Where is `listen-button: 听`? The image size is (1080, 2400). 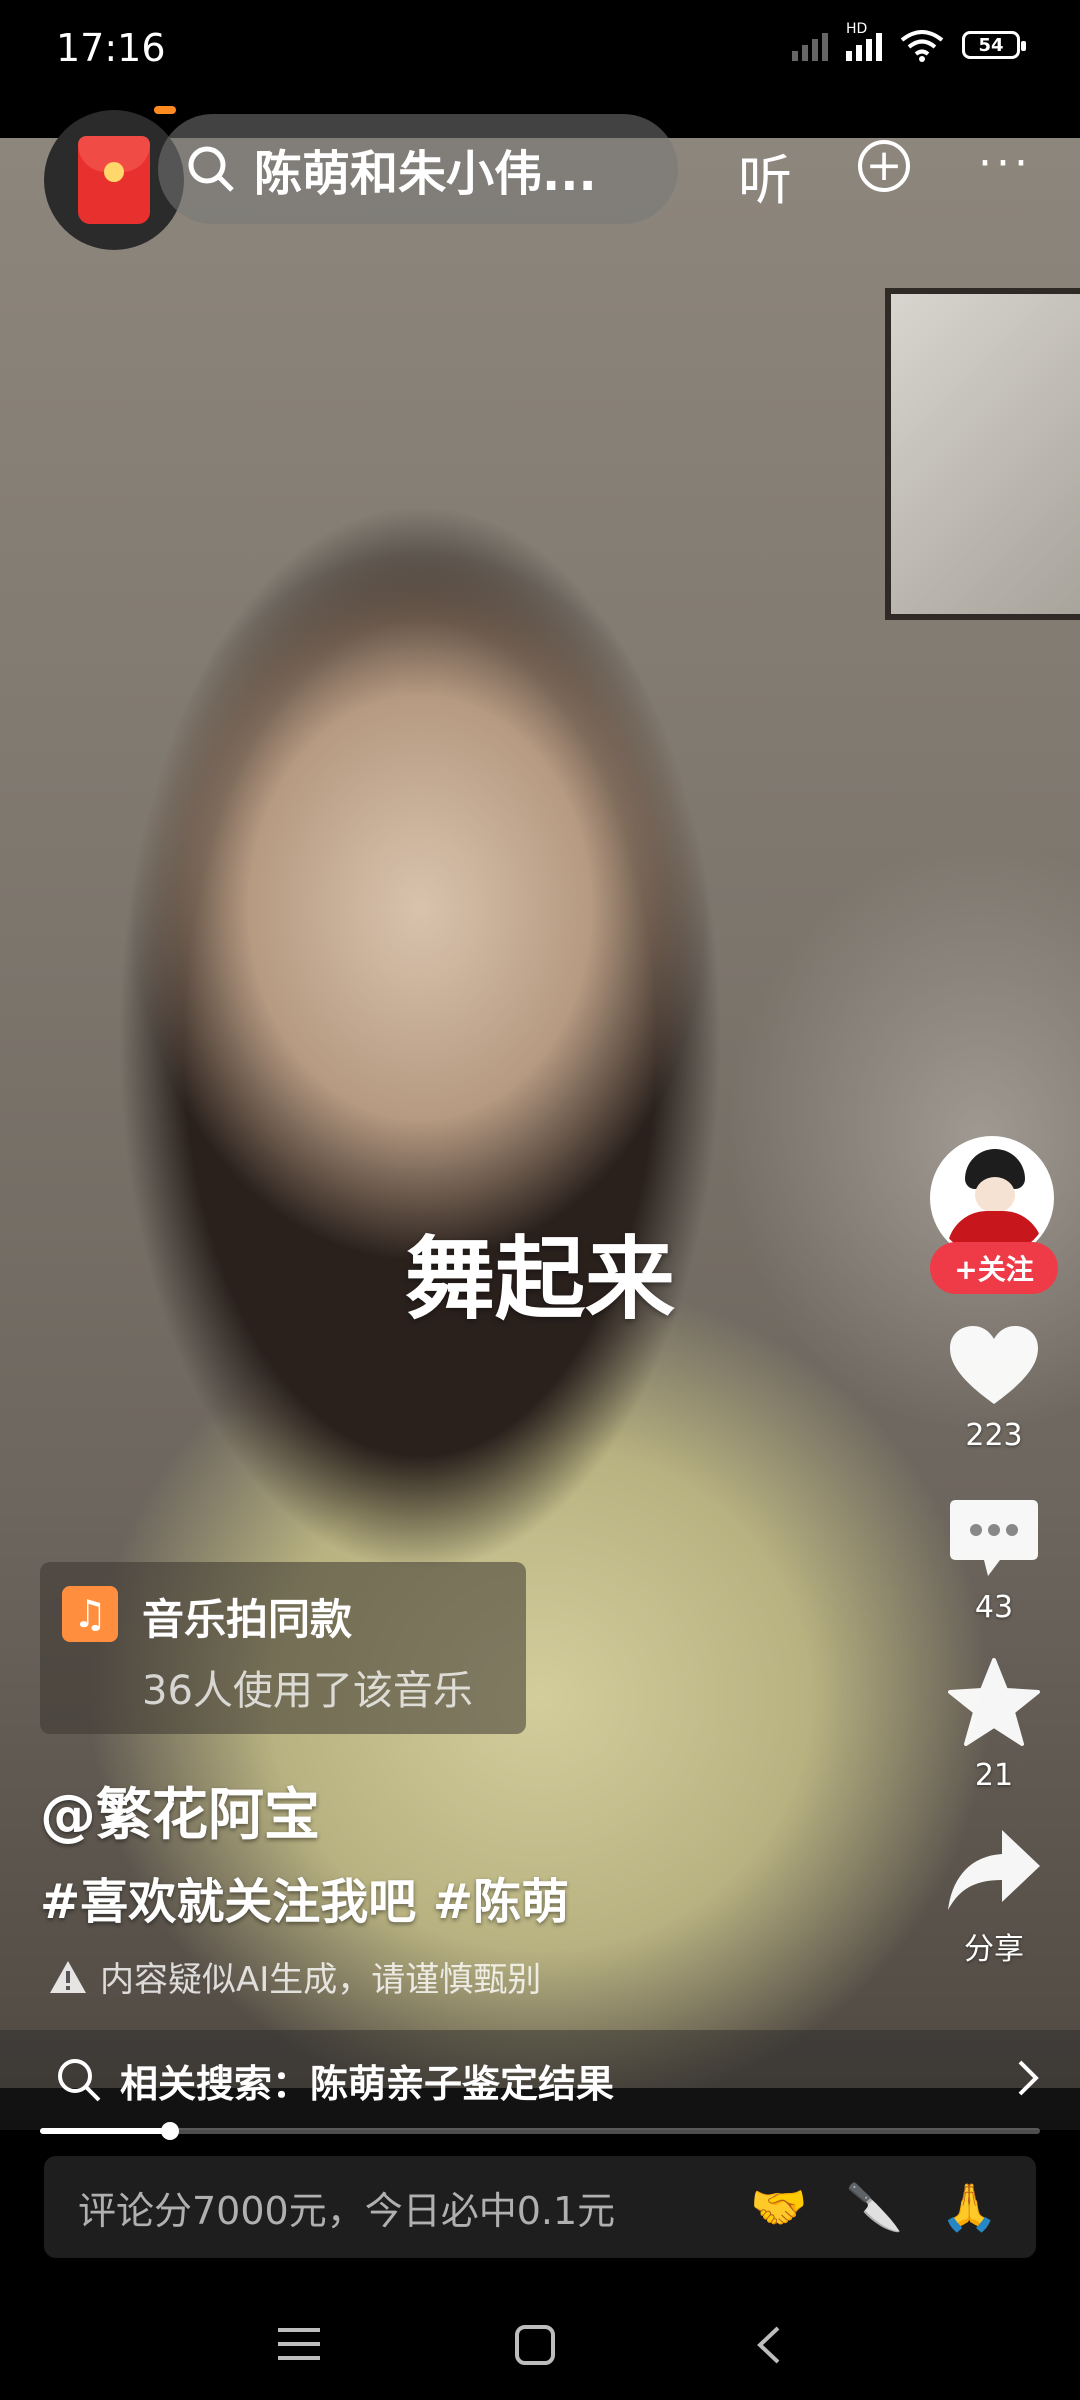
listen-button: 听 is located at coordinates (765, 175).